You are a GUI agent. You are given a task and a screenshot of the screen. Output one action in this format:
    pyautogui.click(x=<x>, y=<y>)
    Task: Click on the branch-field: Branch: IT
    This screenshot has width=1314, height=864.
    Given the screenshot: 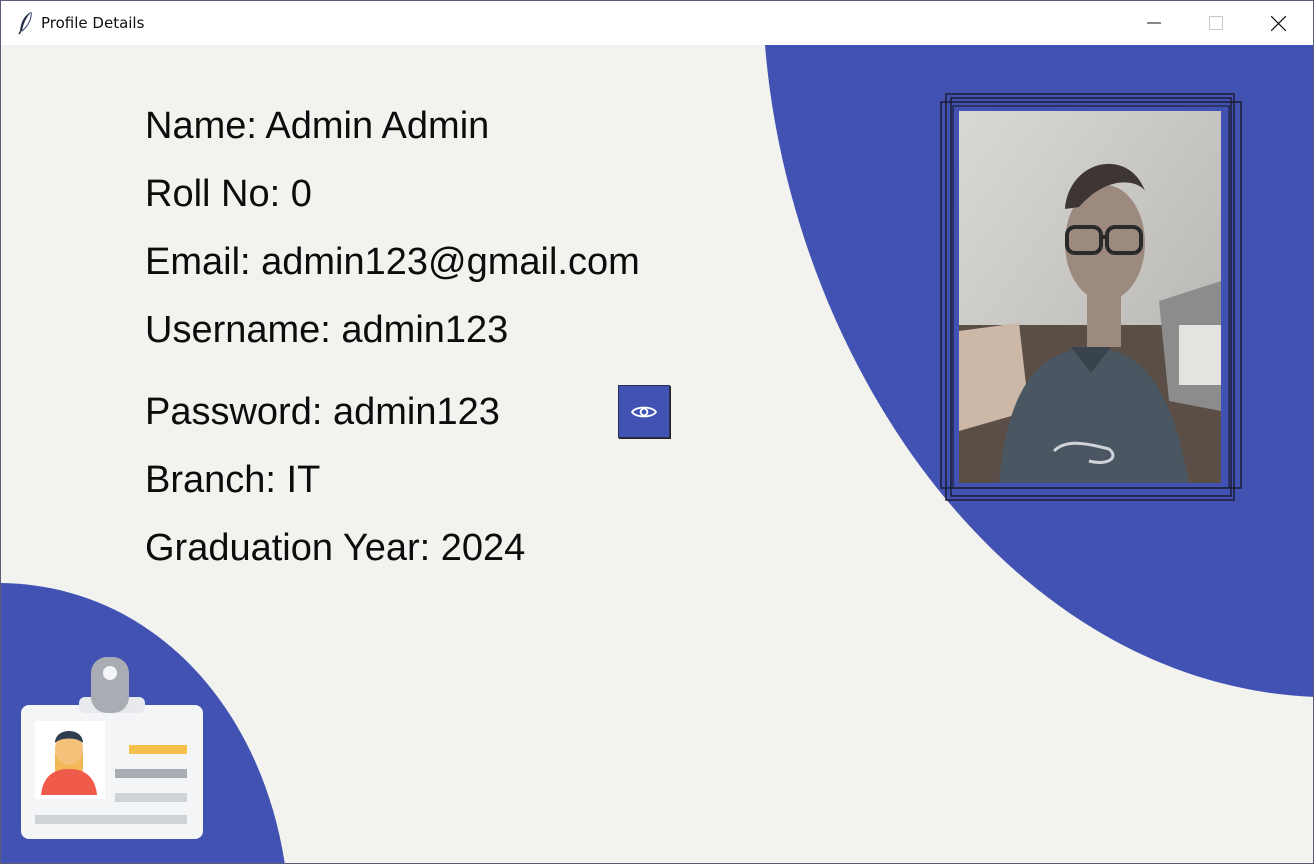 What is the action you would take?
    pyautogui.click(x=233, y=480)
    